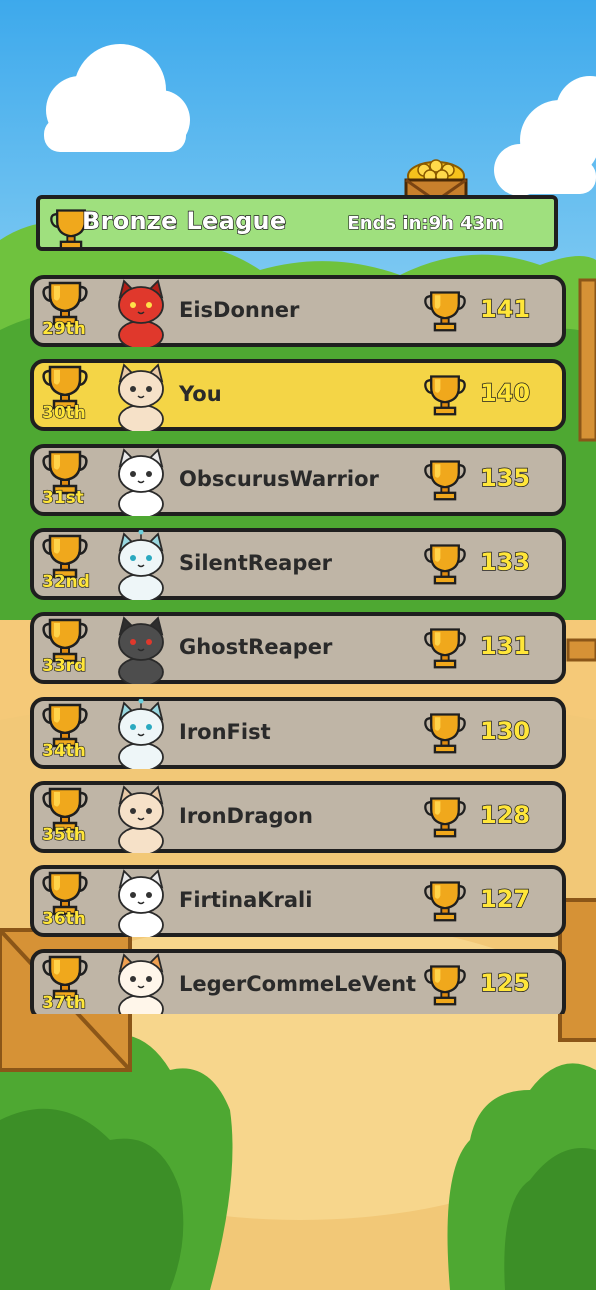 The width and height of the screenshot is (596, 1290). I want to click on rank-label: 29th, so click(63, 328).